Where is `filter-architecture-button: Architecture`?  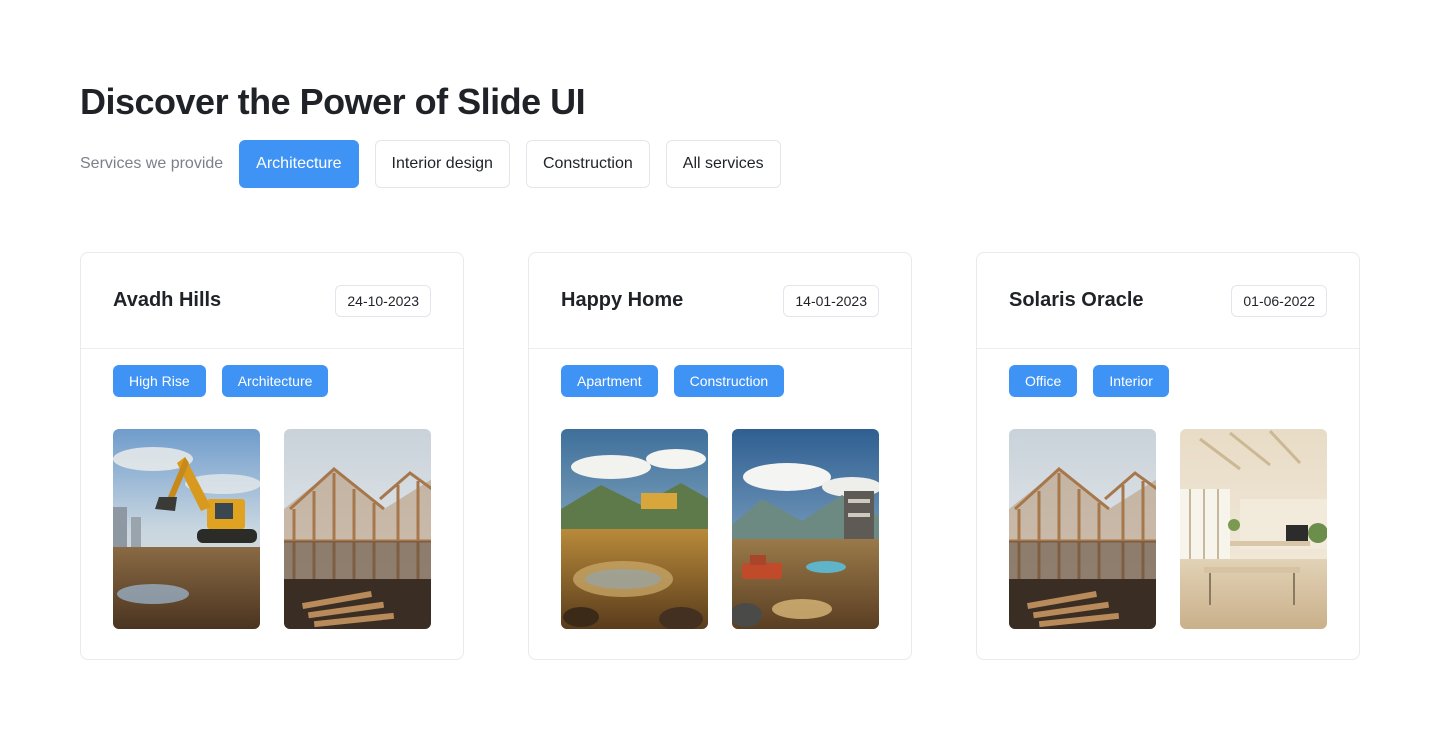 filter-architecture-button: Architecture is located at coordinates (299, 164).